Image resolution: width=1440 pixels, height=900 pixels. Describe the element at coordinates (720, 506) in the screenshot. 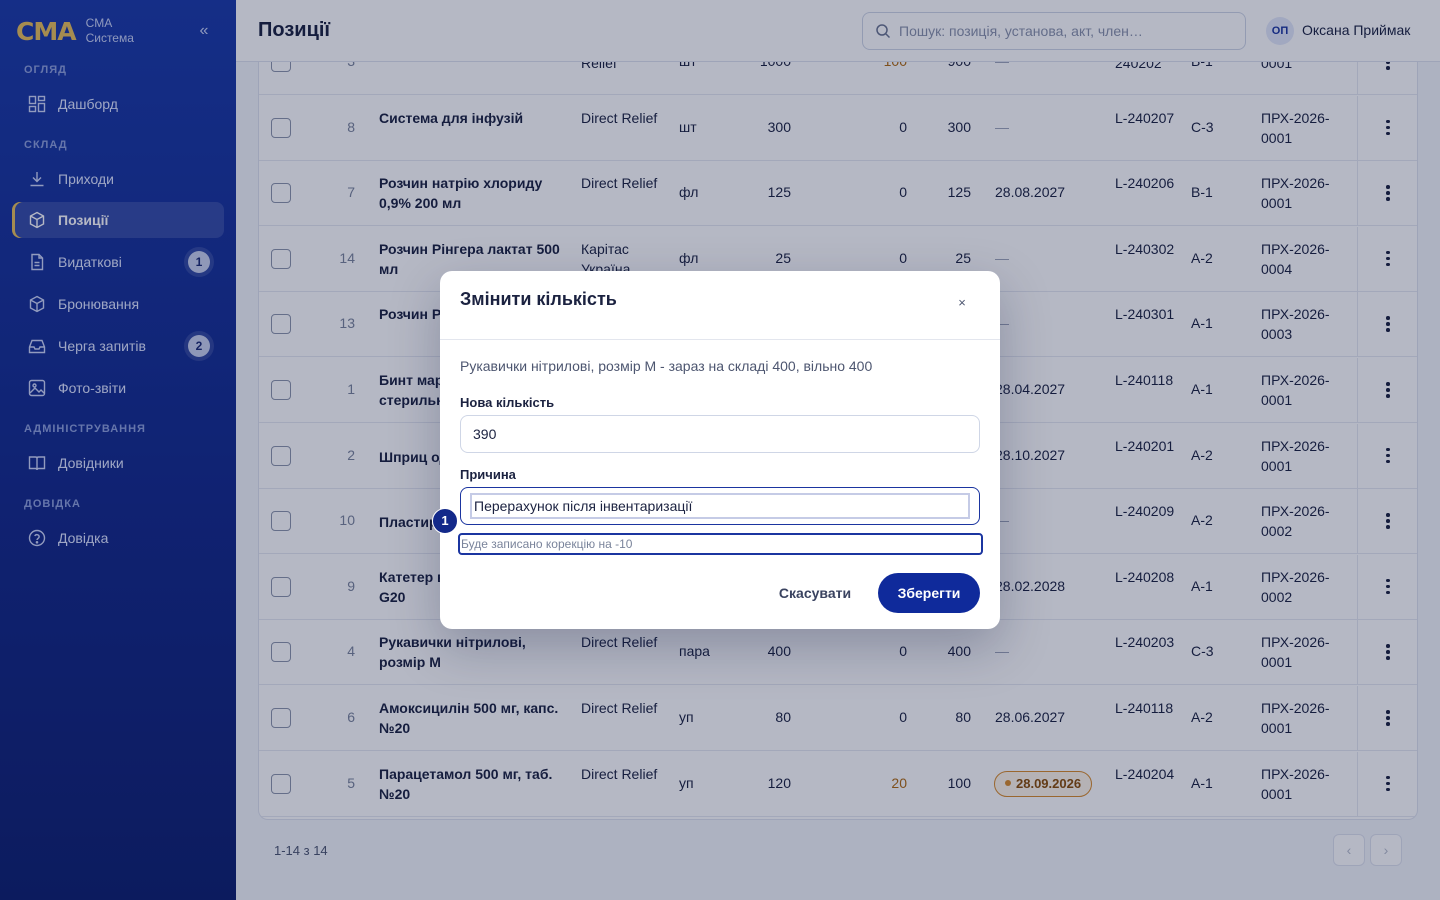

I see `reason-input: Перерахунок після інвентаризації` at that location.